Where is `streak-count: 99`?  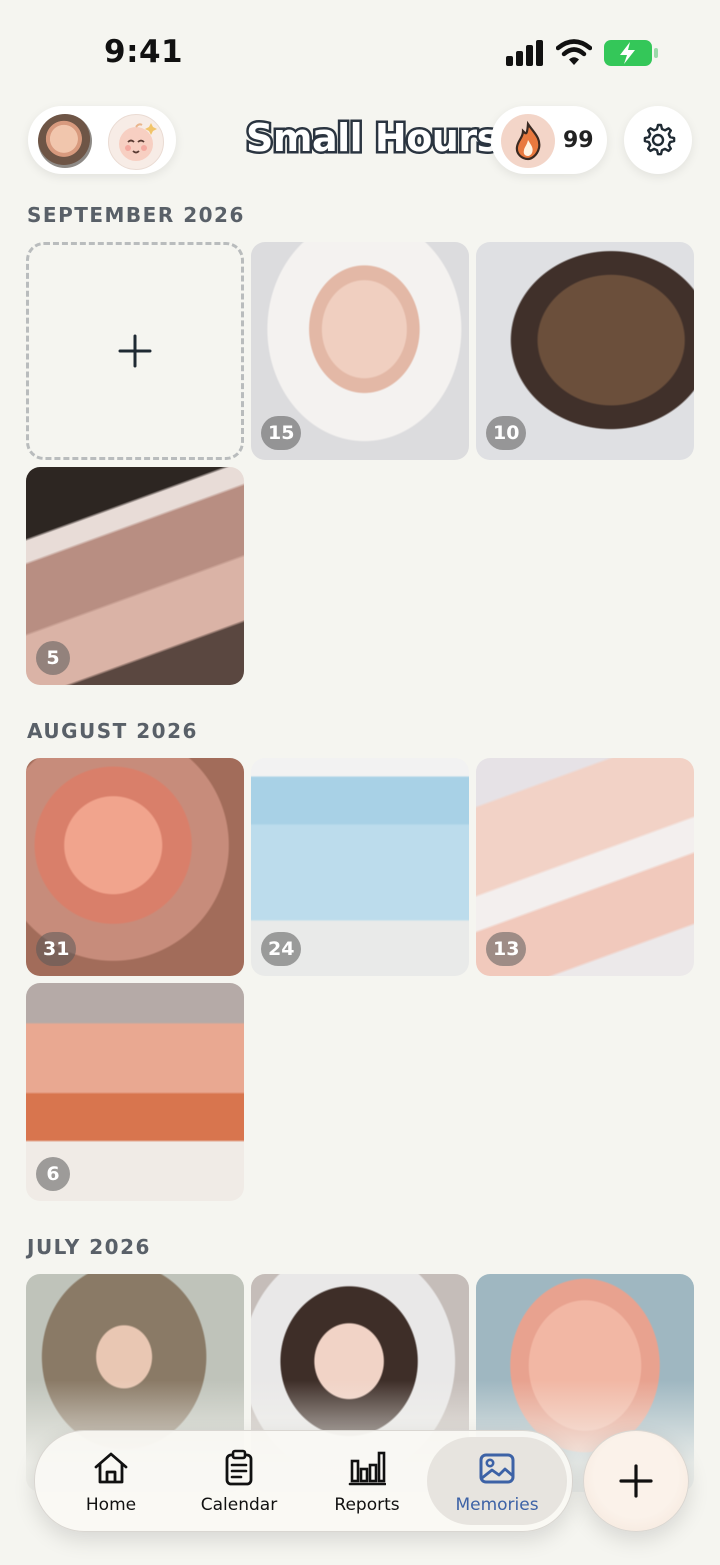
streak-count: 99 is located at coordinates (578, 140).